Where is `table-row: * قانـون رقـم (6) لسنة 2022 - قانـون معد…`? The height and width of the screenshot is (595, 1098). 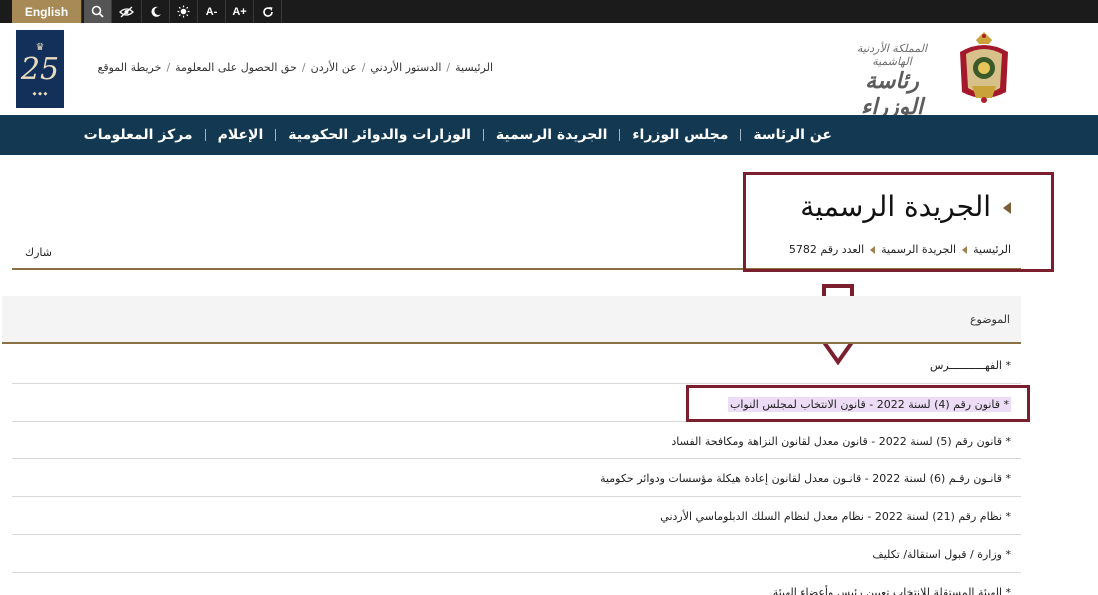
table-row: * قانـون رقـم (6) لسنة 2022 - قانـون معد… is located at coordinates (516, 478).